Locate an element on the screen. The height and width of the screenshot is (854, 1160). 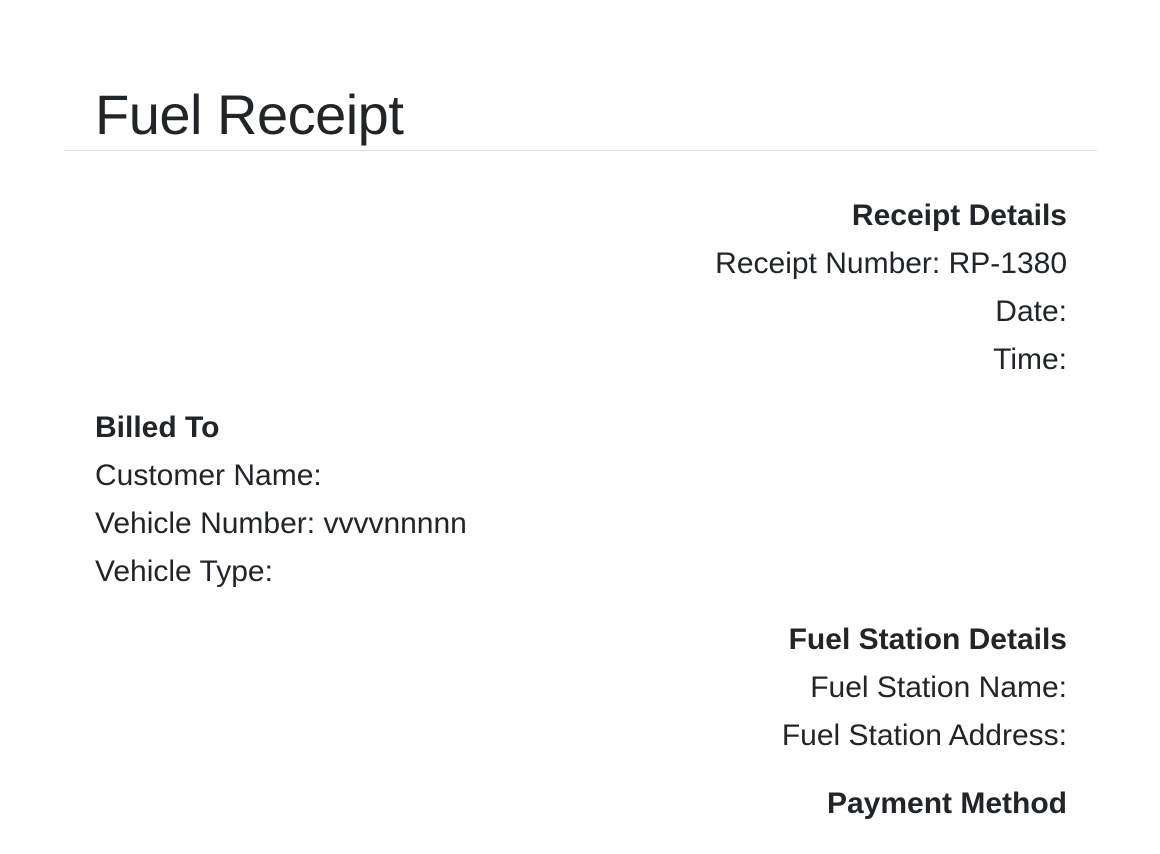
receipt-time: Time: is located at coordinates (1030, 359).